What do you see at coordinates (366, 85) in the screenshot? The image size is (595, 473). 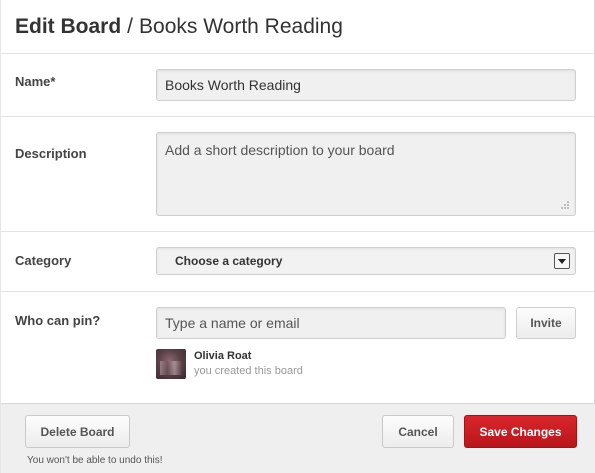 I see `name-input: Books Worth Reading` at bounding box center [366, 85].